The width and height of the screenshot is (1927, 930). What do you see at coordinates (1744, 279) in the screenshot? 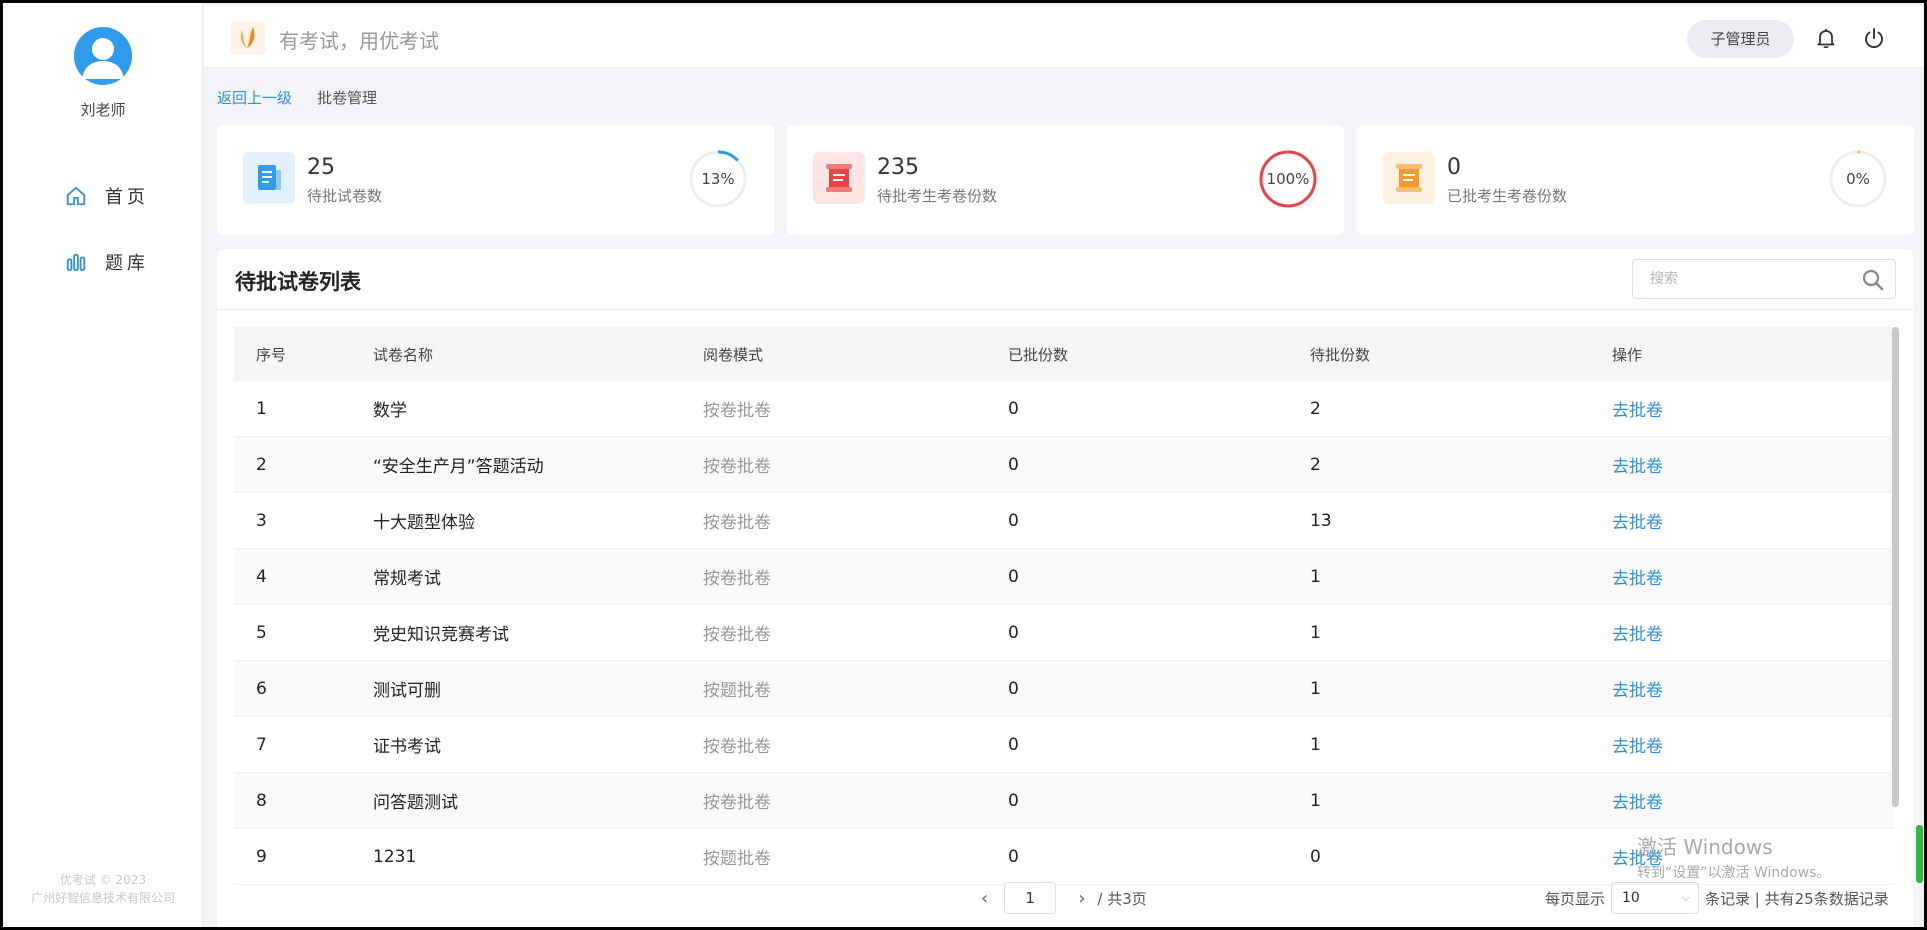
I see `search-input` at bounding box center [1744, 279].